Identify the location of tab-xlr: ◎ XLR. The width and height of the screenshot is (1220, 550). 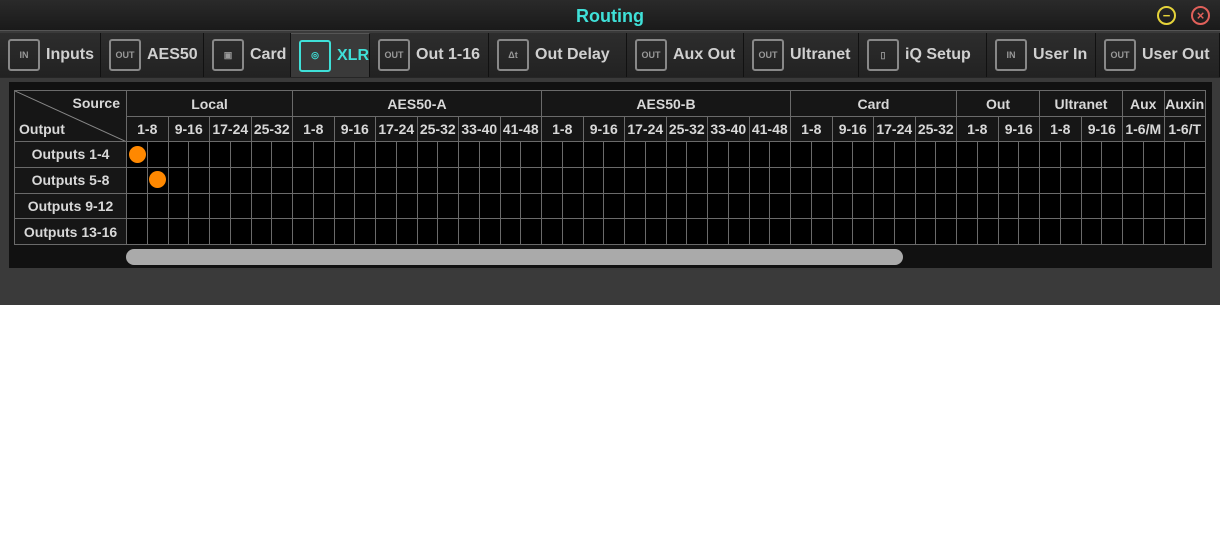
(330, 55).